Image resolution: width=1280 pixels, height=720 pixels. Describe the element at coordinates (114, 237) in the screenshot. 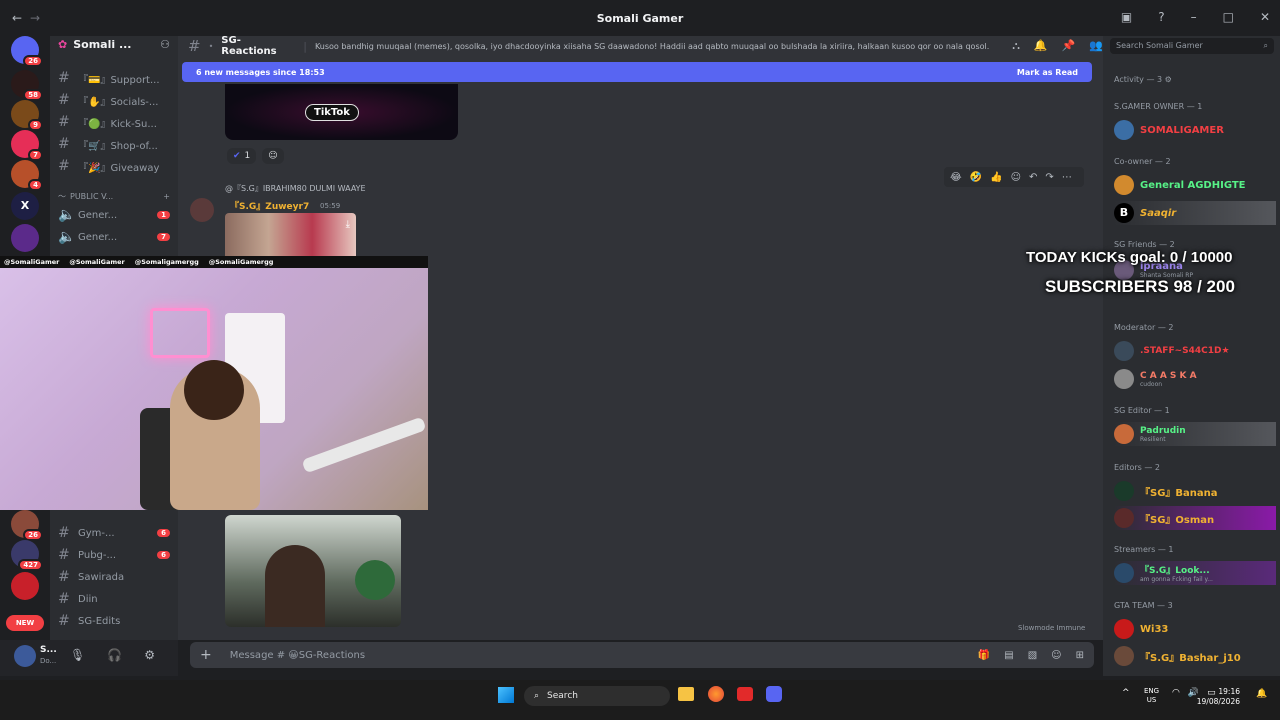

I see `voice-channel-item: 🔈 Gener... 7` at that location.